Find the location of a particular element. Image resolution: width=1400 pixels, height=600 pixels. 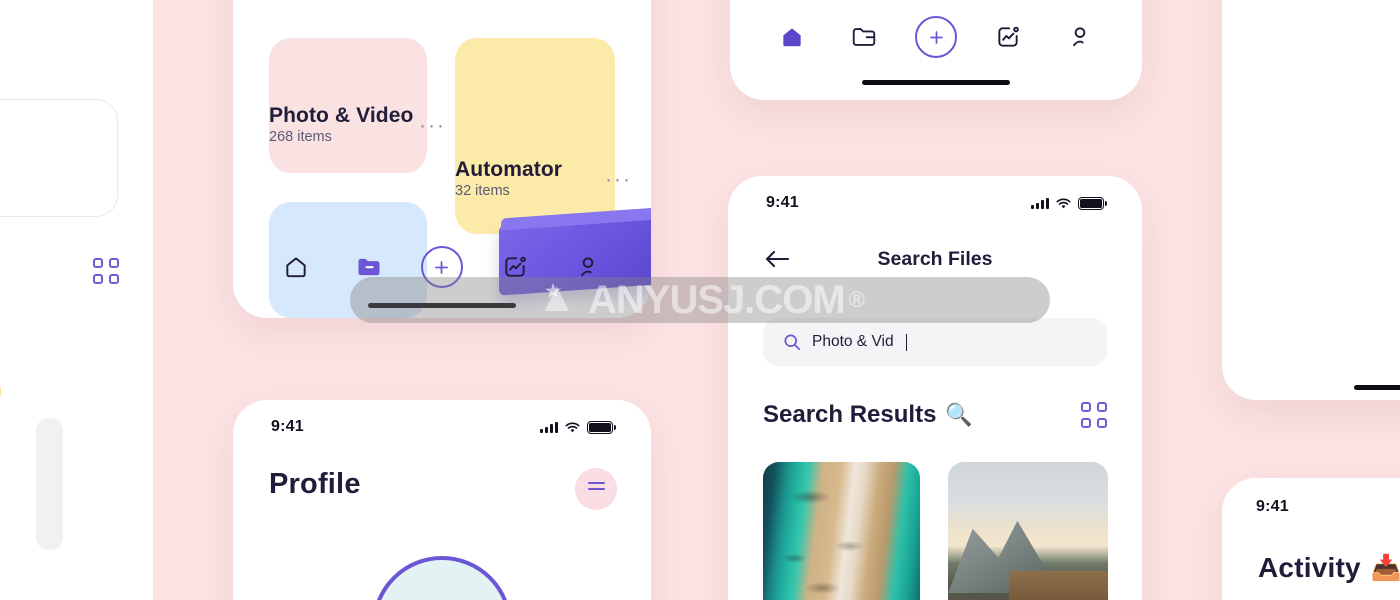

search-nav-header: Search Files is located at coordinates (935, 259).